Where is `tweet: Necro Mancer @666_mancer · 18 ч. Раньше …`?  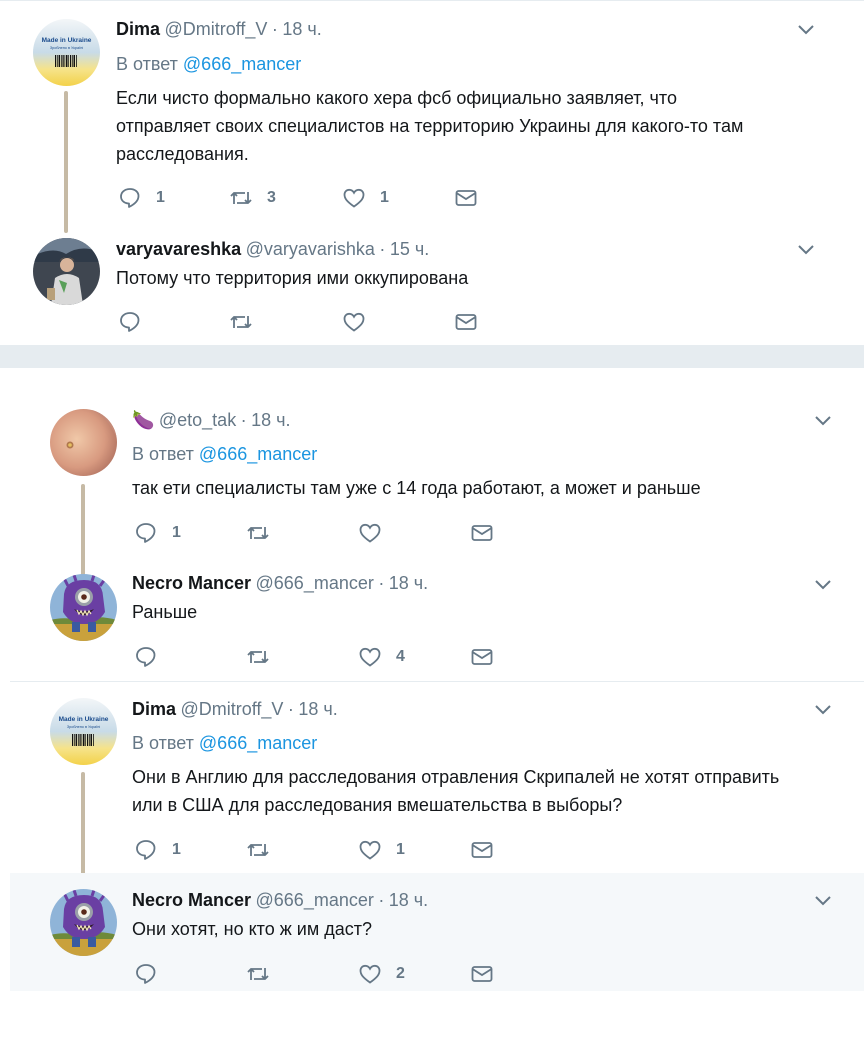 tweet: Necro Mancer @666_mancer · 18 ч. Раньше … is located at coordinates (432, 624).